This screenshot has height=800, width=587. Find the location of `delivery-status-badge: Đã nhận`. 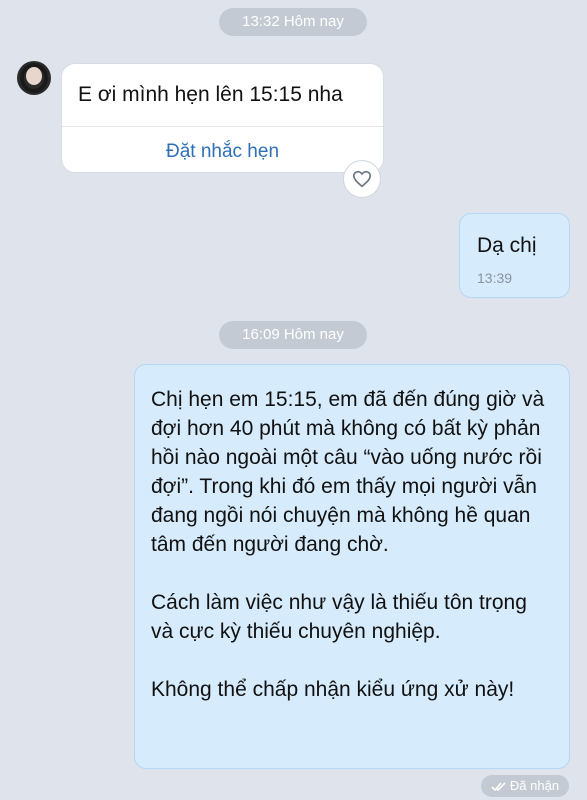

delivery-status-badge: Đã nhận is located at coordinates (525, 786).